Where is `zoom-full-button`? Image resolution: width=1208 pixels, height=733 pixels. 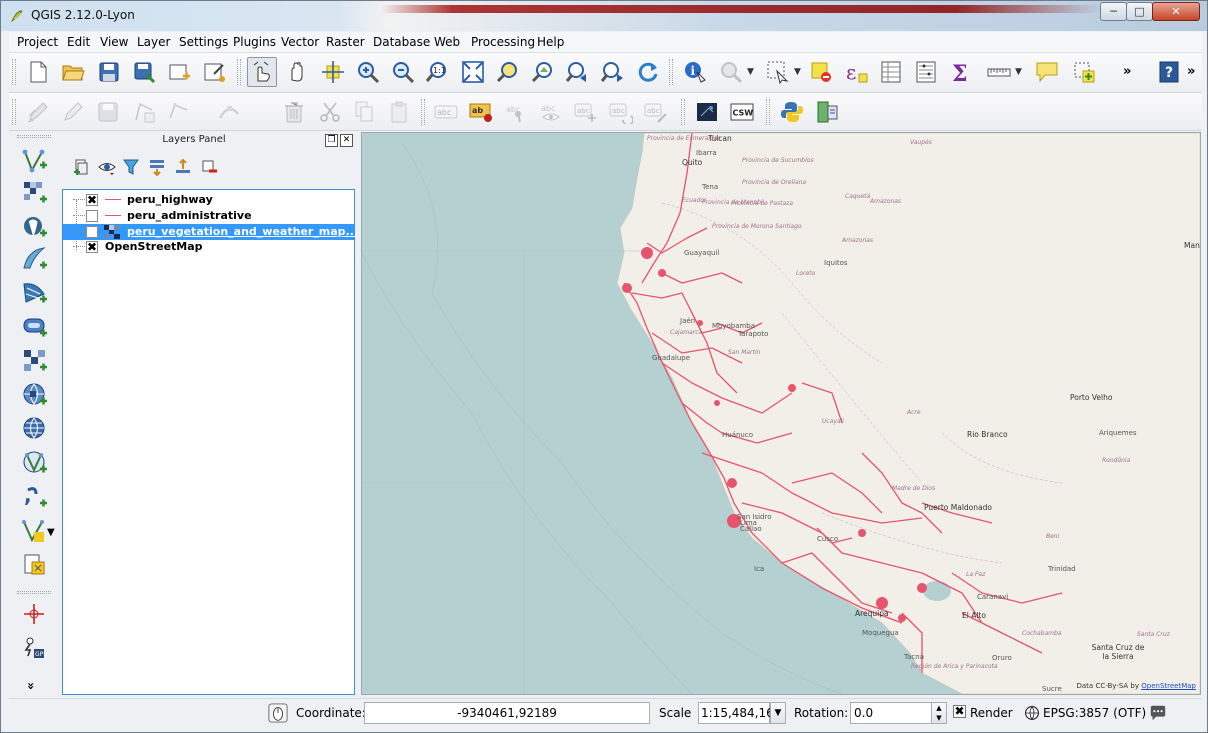 zoom-full-button is located at coordinates (473, 72).